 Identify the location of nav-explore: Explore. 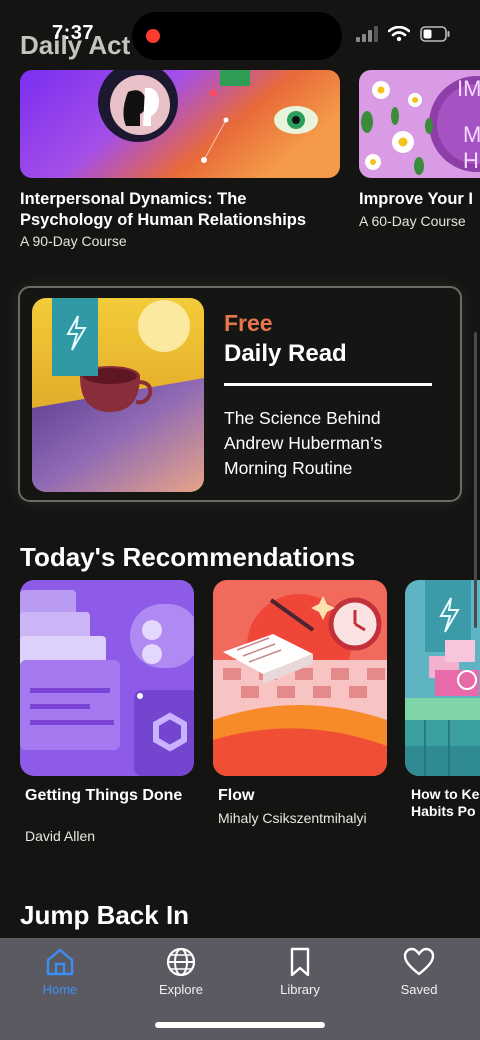
(181, 971).